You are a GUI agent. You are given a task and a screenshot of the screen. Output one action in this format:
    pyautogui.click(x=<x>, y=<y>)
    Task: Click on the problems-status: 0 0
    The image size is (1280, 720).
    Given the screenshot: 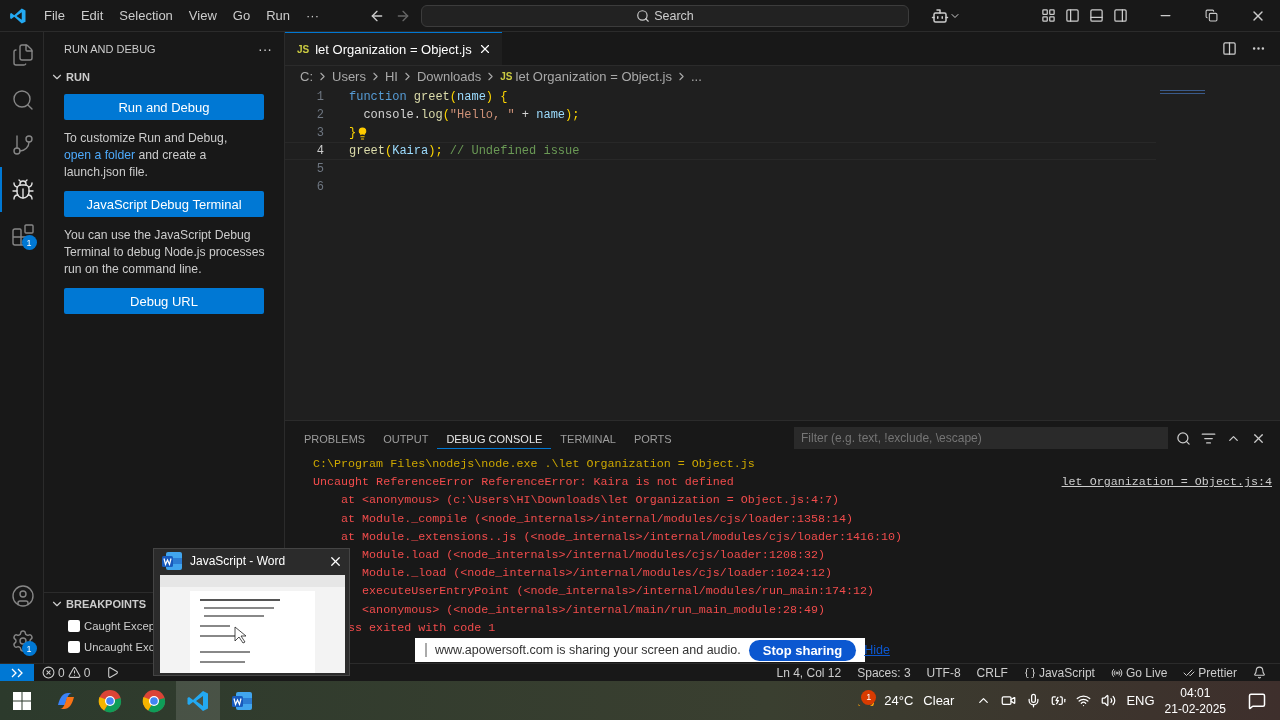 What is the action you would take?
    pyautogui.click(x=66, y=672)
    